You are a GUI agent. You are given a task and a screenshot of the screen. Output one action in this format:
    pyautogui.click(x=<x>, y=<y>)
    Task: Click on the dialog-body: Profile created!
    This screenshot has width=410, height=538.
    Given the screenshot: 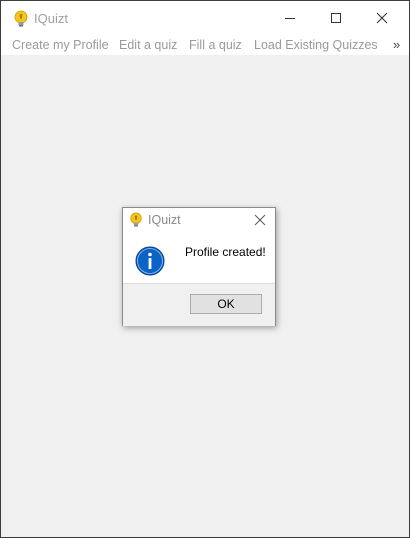 What is the action you would take?
    pyautogui.click(x=199, y=257)
    